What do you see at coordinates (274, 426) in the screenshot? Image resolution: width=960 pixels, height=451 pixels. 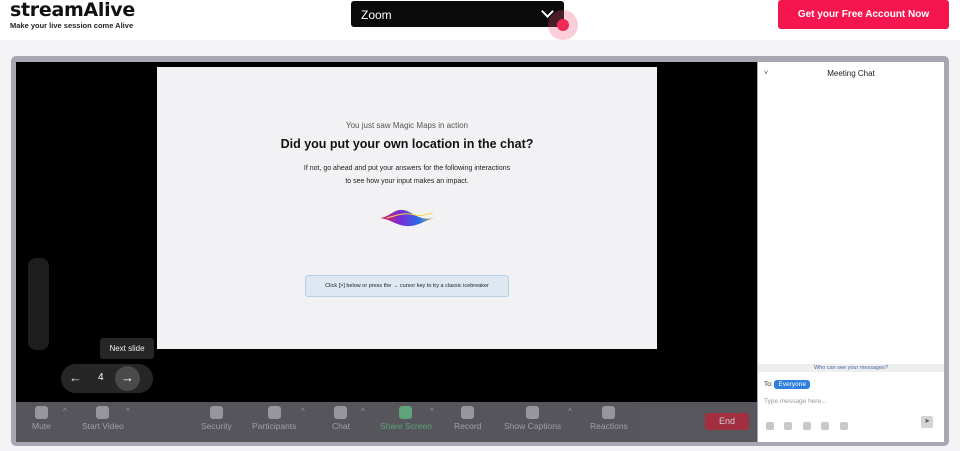 I see `participants-label: Participants` at bounding box center [274, 426].